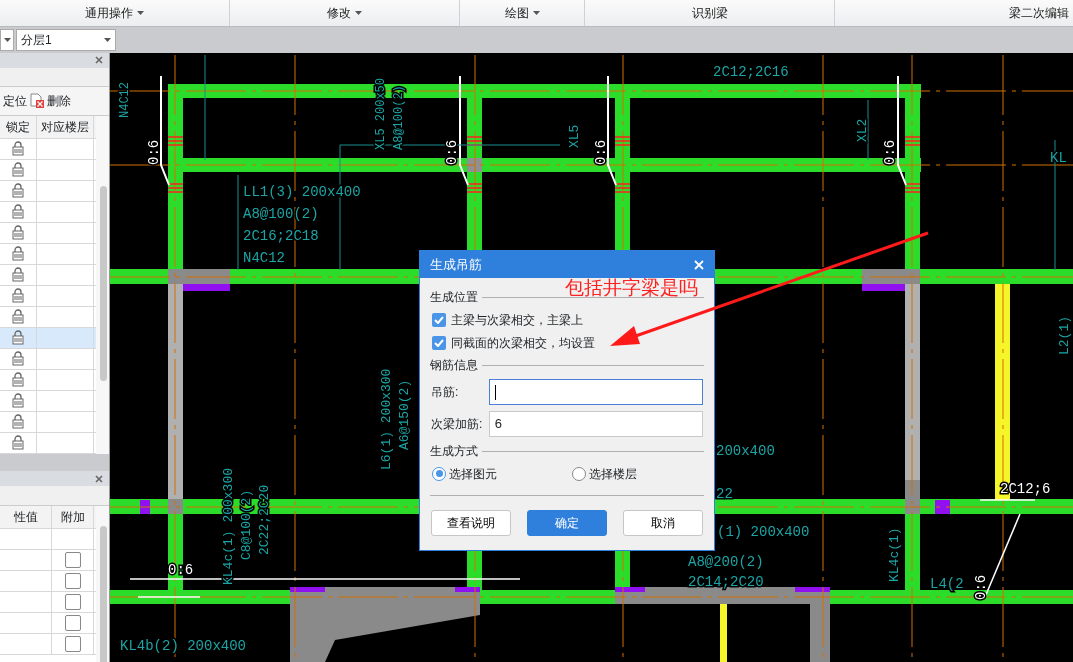 Image resolution: width=1073 pixels, height=662 pixels. Describe the element at coordinates (726, 582) in the screenshot. I see `beam-label: 2C14;2C20` at that location.